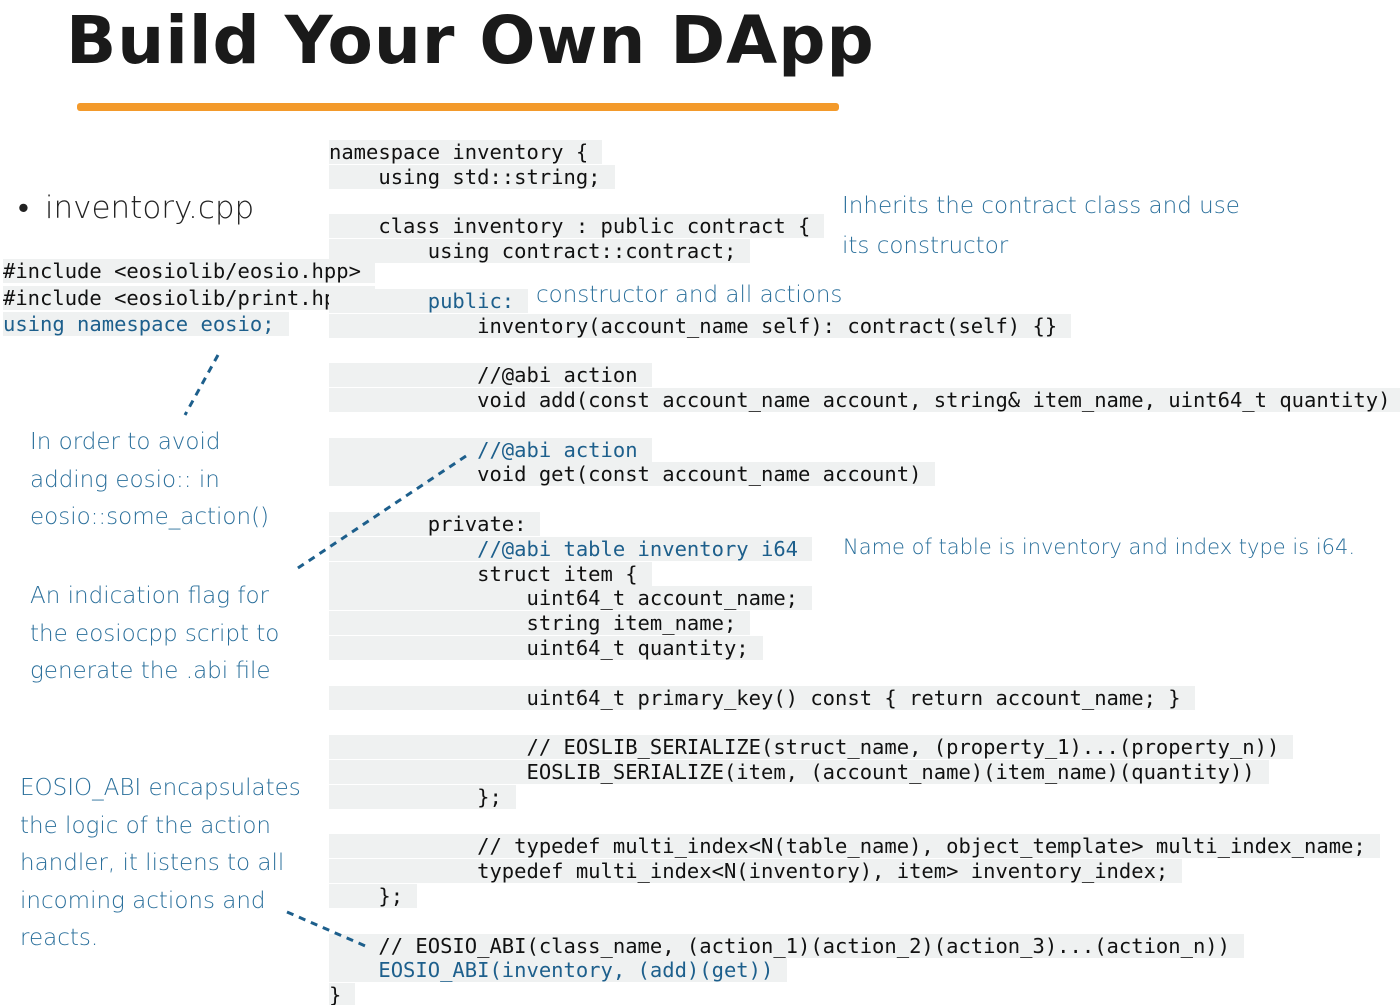 The width and height of the screenshot is (1400, 1005). What do you see at coordinates (380, 513) in the screenshot?
I see `dashed-connector-abi-flag` at bounding box center [380, 513].